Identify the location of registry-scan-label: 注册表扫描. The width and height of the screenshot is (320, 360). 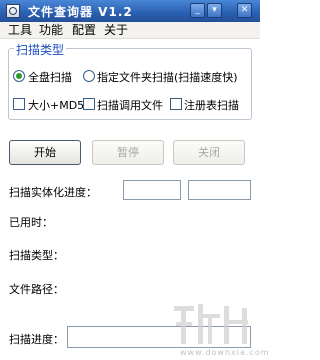
(211, 105).